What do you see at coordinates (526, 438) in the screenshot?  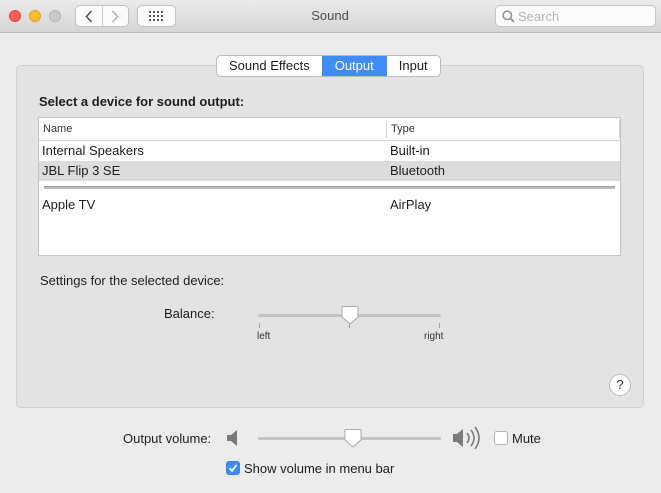 I see `mute-label: Mute` at bounding box center [526, 438].